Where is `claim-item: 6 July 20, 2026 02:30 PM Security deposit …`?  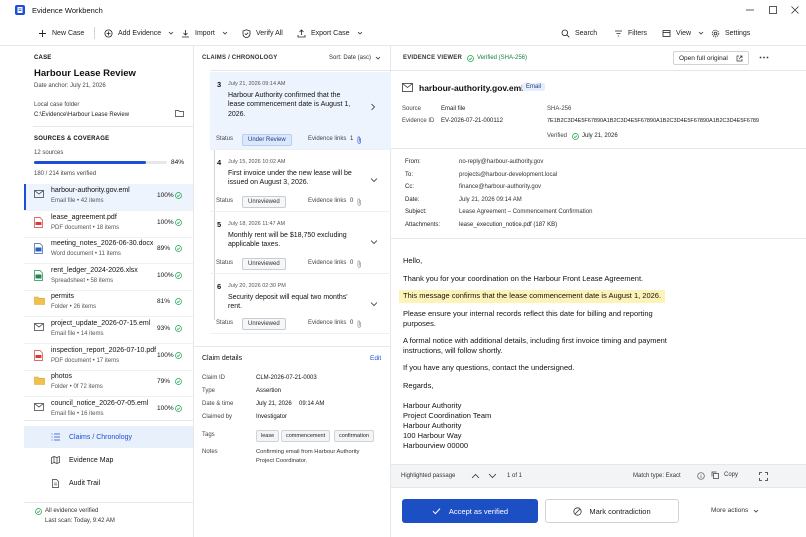
claim-item: 6 July 20, 2026 02:30 PM Security deposit … is located at coordinates (300, 304).